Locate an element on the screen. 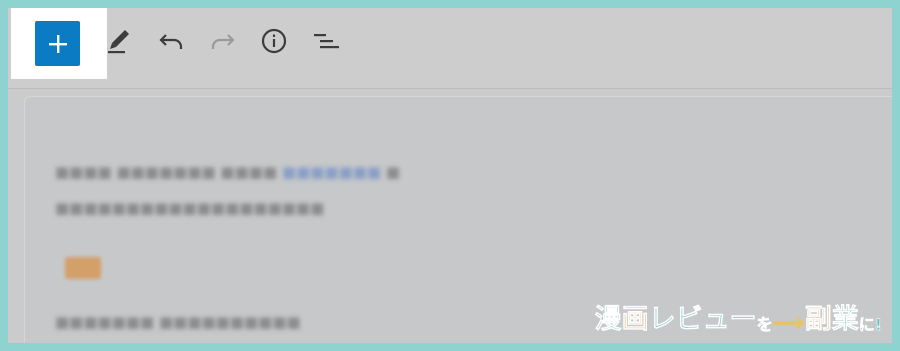 The width and height of the screenshot is (900, 351). plus-icon is located at coordinates (57, 43).